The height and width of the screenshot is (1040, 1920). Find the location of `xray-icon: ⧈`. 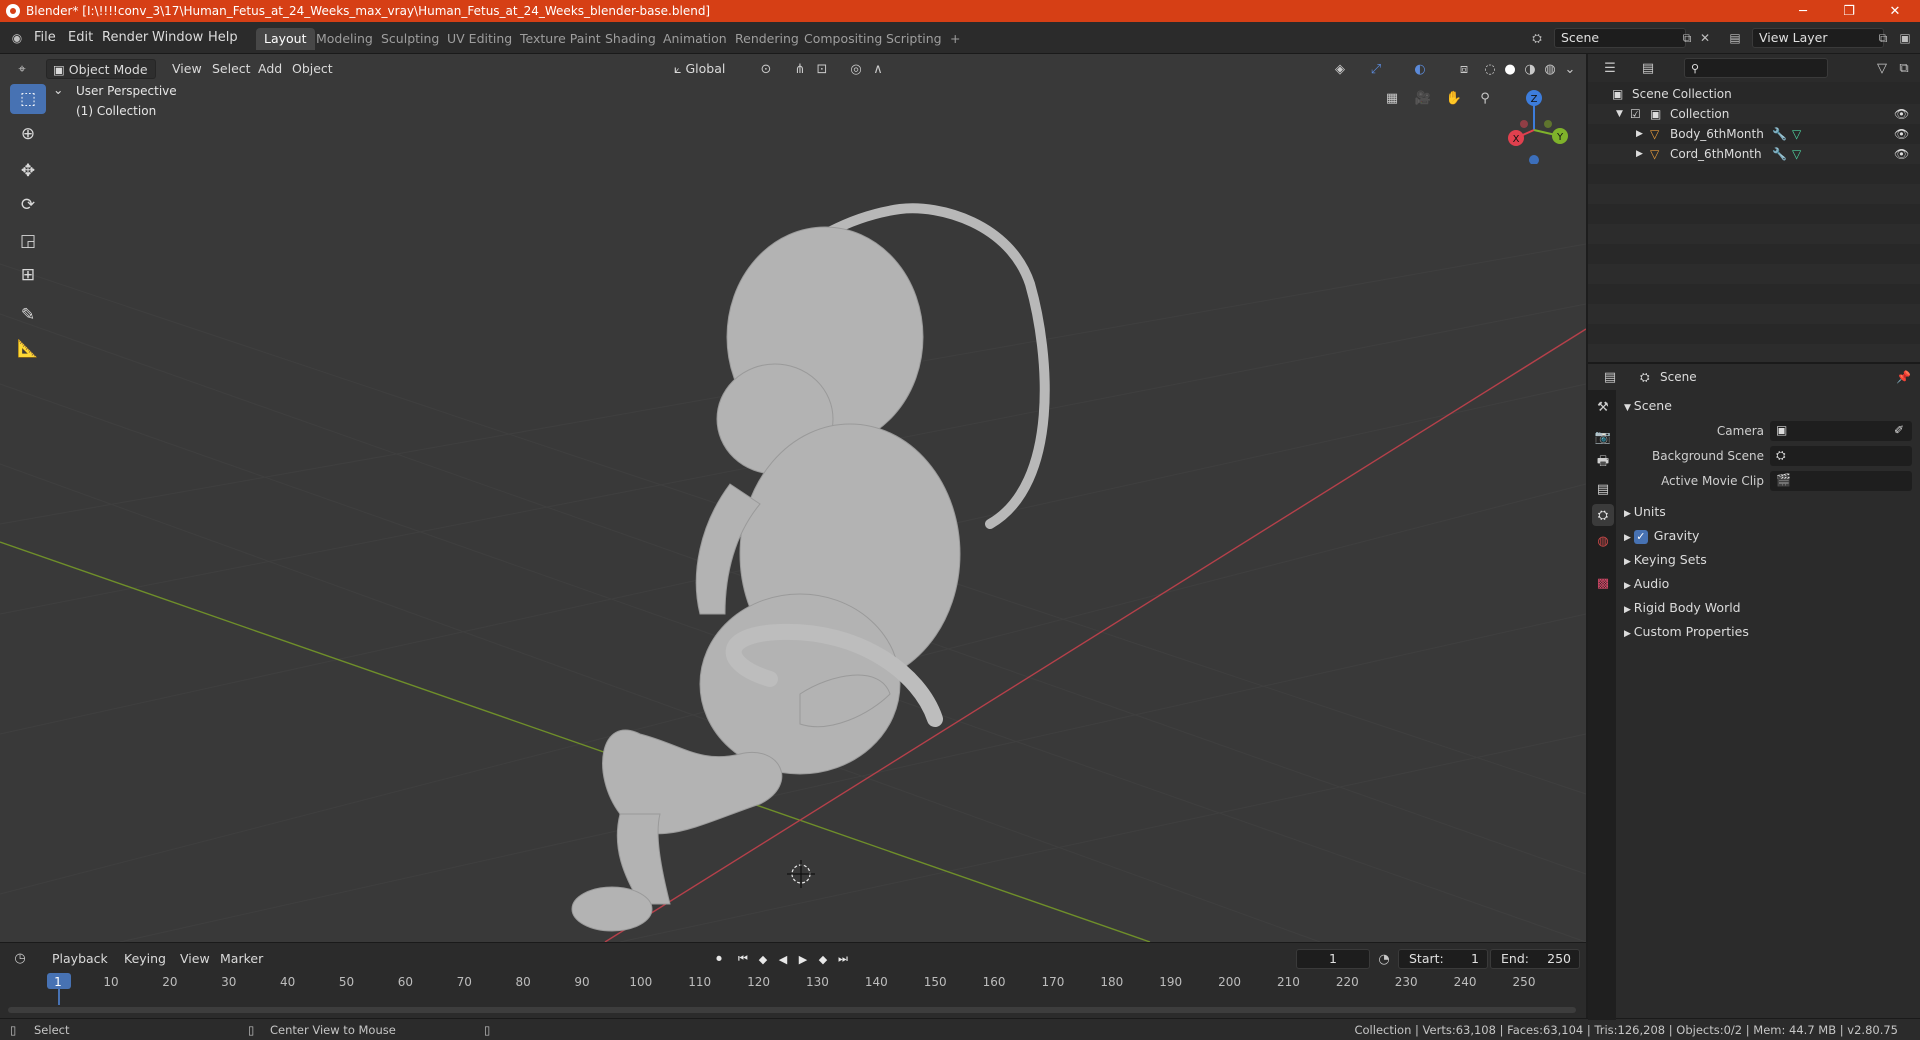

xray-icon: ⧈ is located at coordinates (1464, 69).